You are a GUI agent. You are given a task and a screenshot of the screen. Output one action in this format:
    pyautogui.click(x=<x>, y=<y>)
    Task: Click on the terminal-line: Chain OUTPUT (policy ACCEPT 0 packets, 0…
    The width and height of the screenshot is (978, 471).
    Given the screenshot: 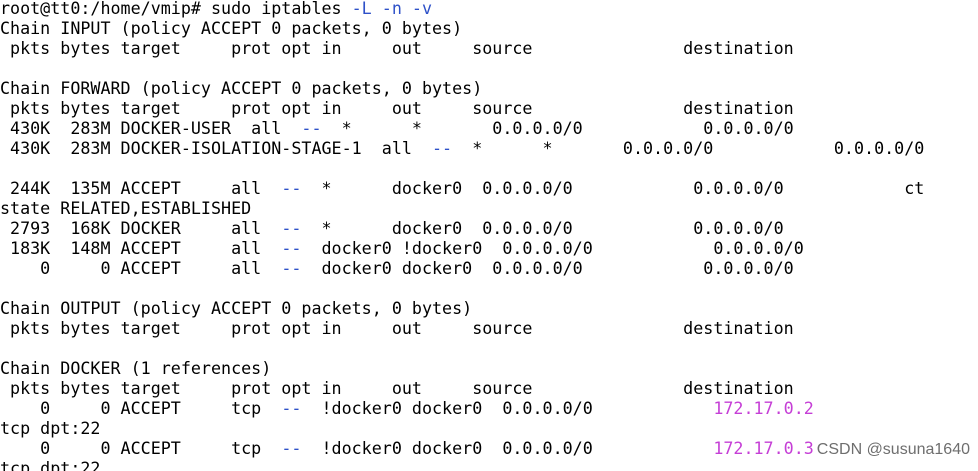 What is the action you would take?
    pyautogui.click(x=489, y=308)
    